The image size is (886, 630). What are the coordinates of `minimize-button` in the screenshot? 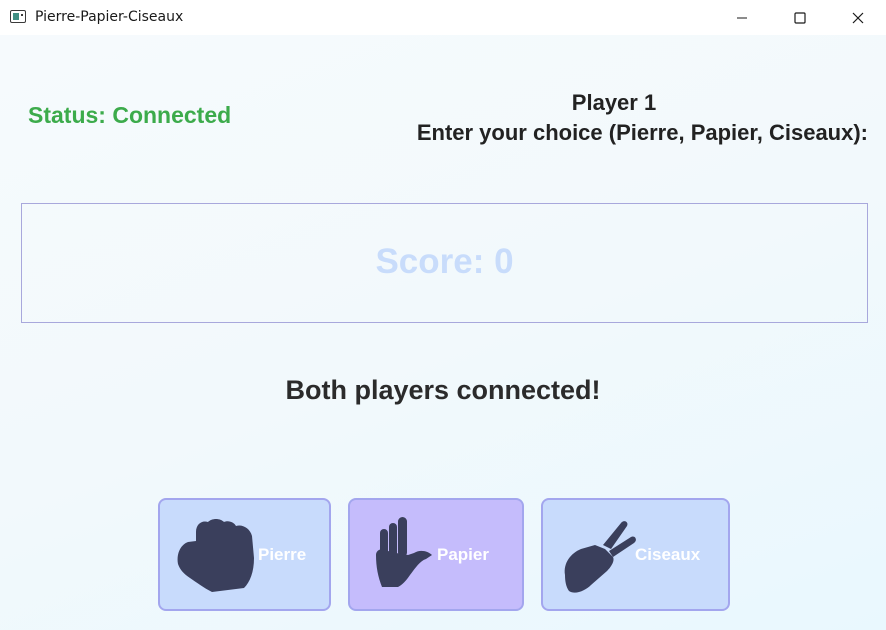 It's located at (742, 17).